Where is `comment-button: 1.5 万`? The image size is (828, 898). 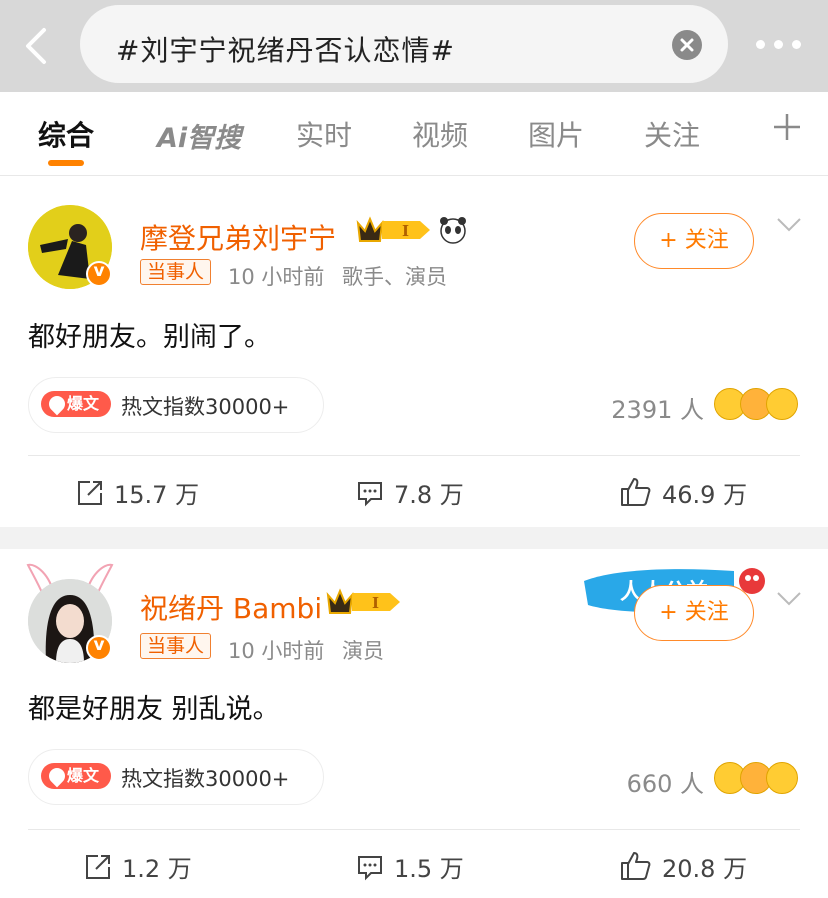 comment-button: 1.5 万 is located at coordinates (410, 866).